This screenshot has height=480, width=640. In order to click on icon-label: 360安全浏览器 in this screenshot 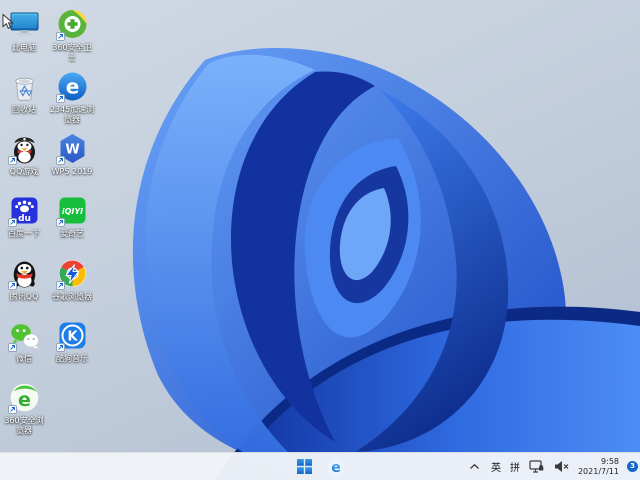, I will do `click(24, 425)`.